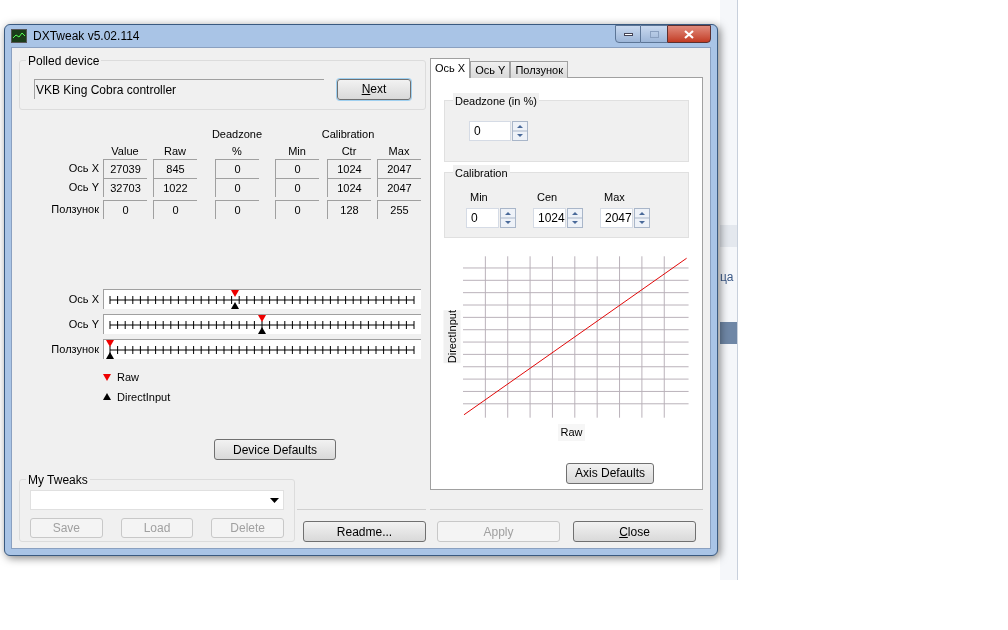 The height and width of the screenshot is (630, 1008). What do you see at coordinates (399, 151) in the screenshot?
I see `column-header: Max` at bounding box center [399, 151].